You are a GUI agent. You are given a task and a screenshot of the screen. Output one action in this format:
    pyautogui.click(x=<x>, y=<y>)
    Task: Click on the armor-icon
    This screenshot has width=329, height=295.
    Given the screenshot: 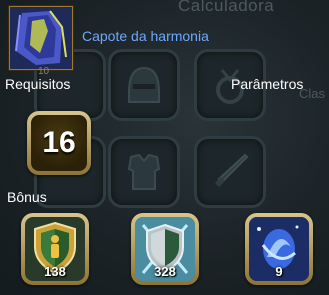 What is the action you would take?
    pyautogui.click(x=144, y=171)
    